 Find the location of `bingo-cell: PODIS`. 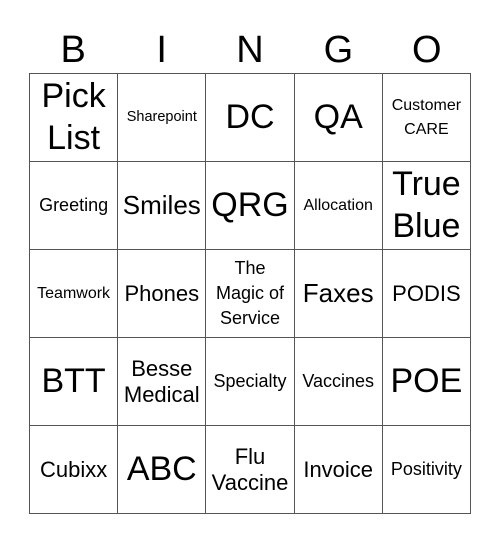

bingo-cell: PODIS is located at coordinates (426, 294).